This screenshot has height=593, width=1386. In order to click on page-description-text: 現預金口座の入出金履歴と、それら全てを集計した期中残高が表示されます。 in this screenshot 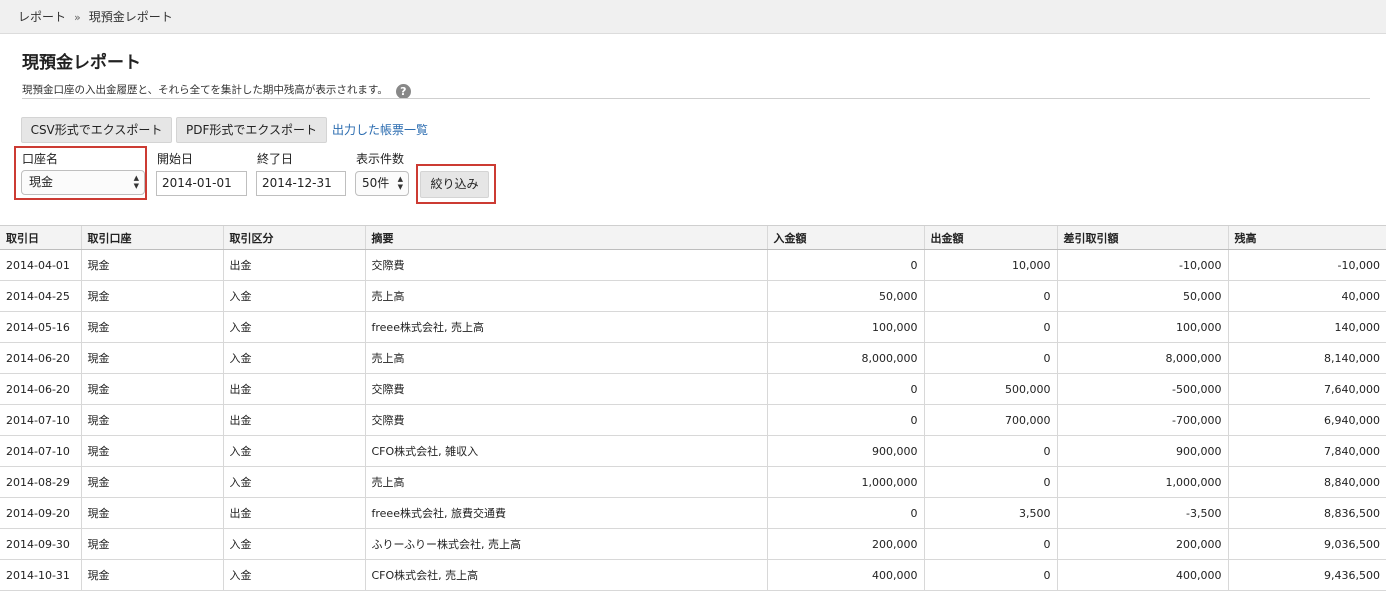, I will do `click(205, 90)`.